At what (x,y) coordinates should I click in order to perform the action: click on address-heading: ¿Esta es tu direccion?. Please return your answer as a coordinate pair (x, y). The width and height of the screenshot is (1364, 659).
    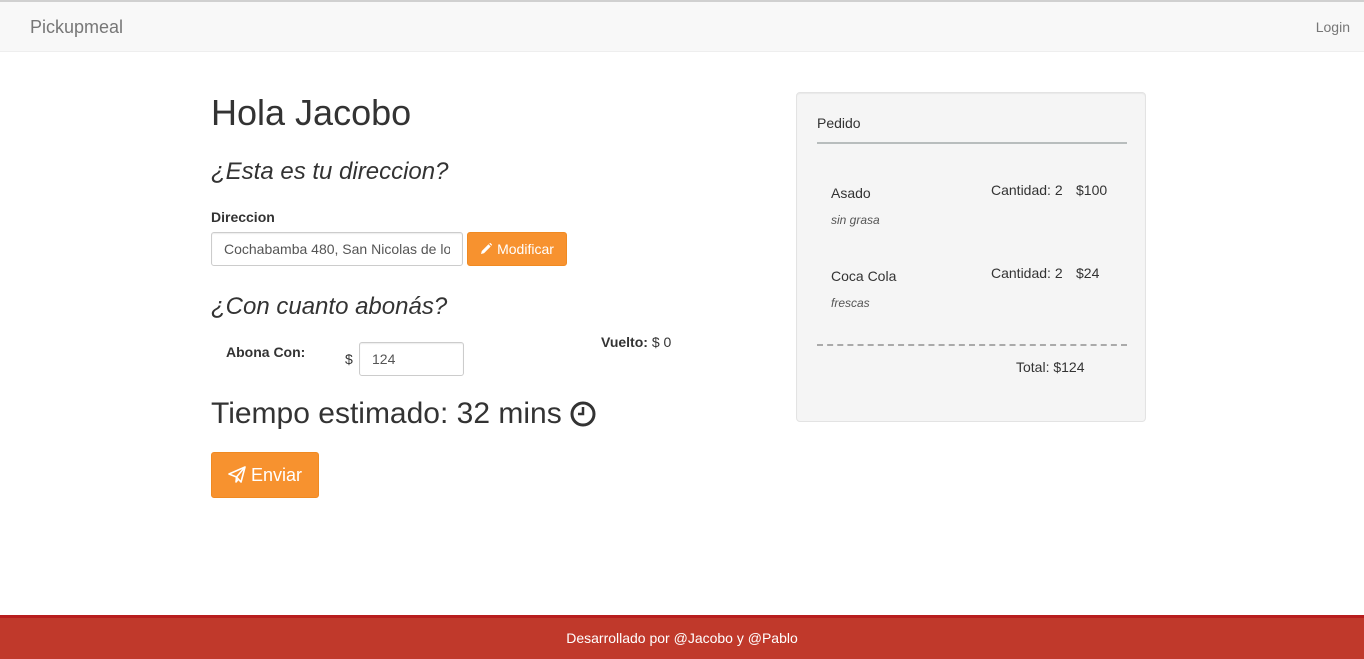
    Looking at the image, I should click on (330, 171).